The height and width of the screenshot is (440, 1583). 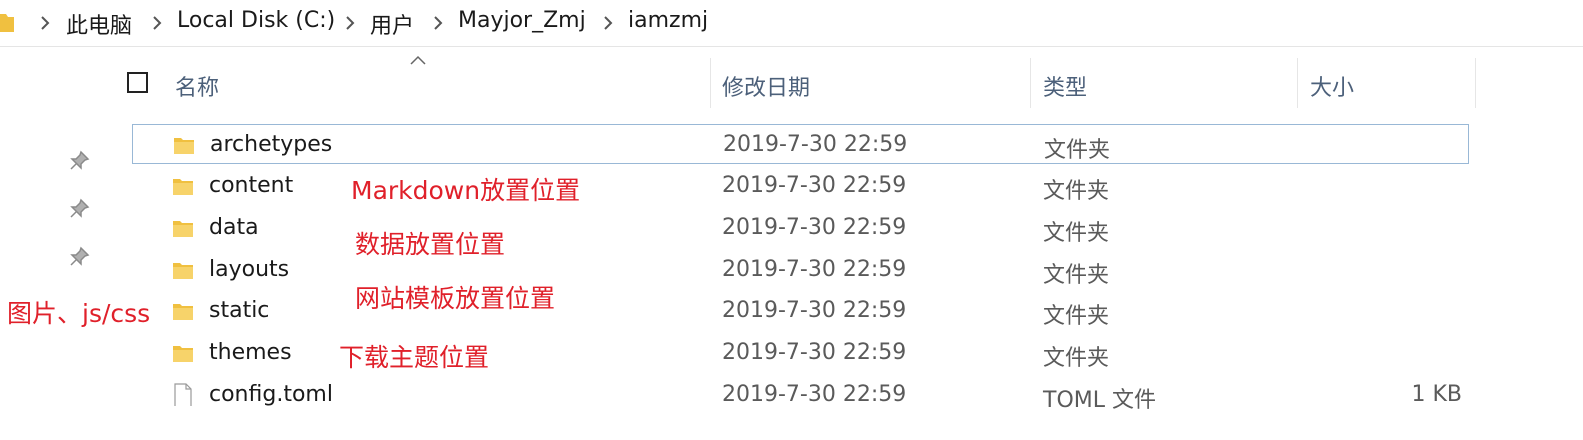 I want to click on annotation-themes: 下载主题位置, so click(x=414, y=356).